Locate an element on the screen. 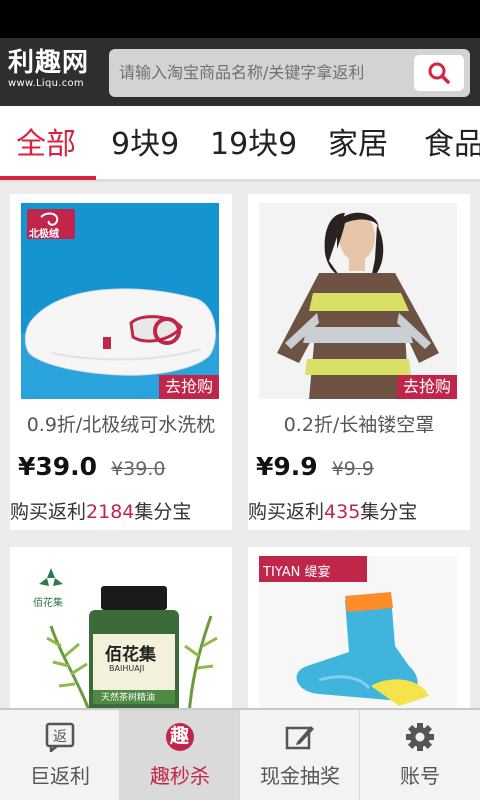 The height and width of the screenshot is (800, 480). svg-text: 返 is located at coordinates (60, 737).